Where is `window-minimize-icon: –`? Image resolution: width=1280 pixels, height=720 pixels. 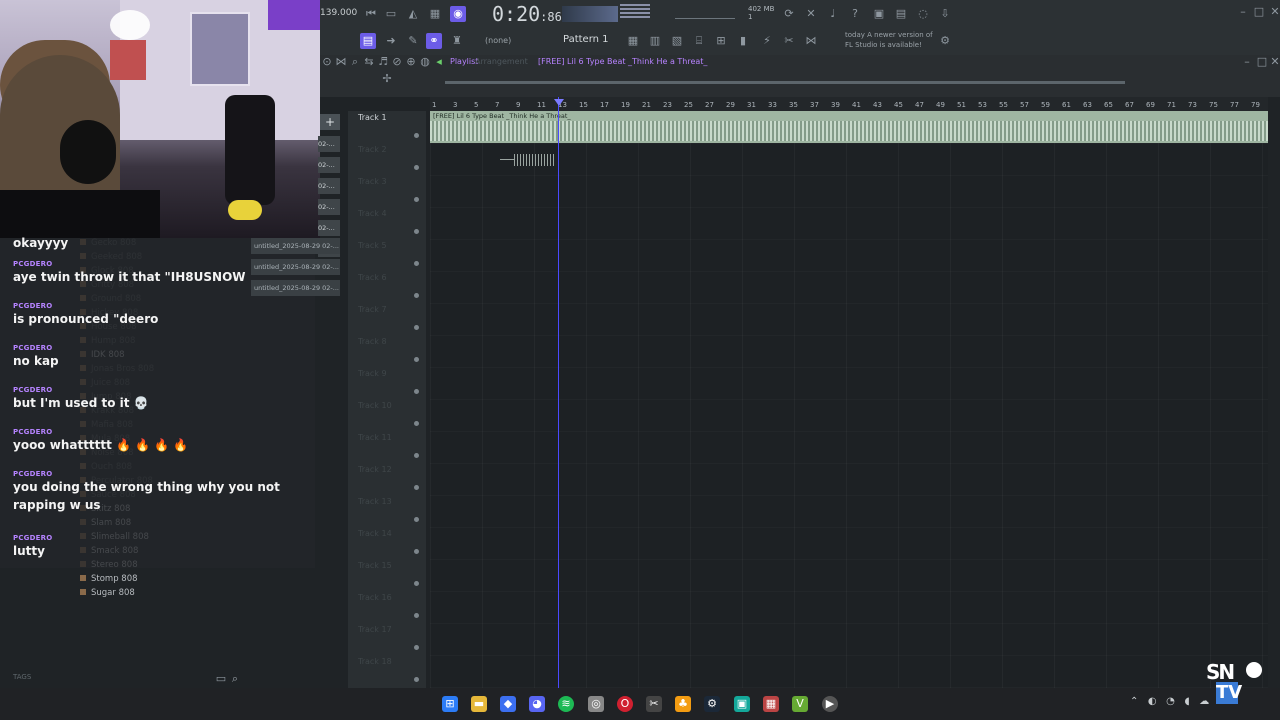
window-minimize-icon: – is located at coordinates (1247, 62).